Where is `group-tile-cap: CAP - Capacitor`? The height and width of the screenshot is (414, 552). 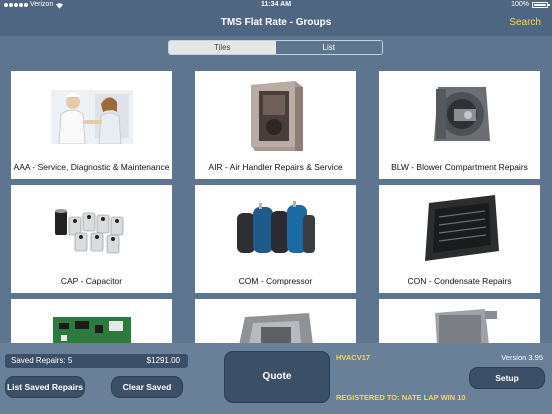 group-tile-cap: CAP - Capacitor is located at coordinates (91, 239).